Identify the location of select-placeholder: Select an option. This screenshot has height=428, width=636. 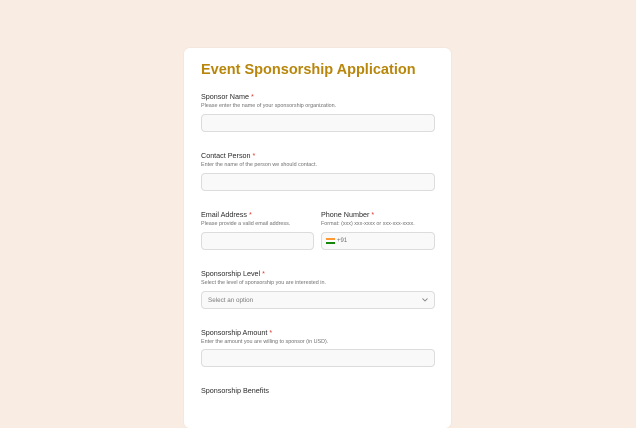
(231, 300).